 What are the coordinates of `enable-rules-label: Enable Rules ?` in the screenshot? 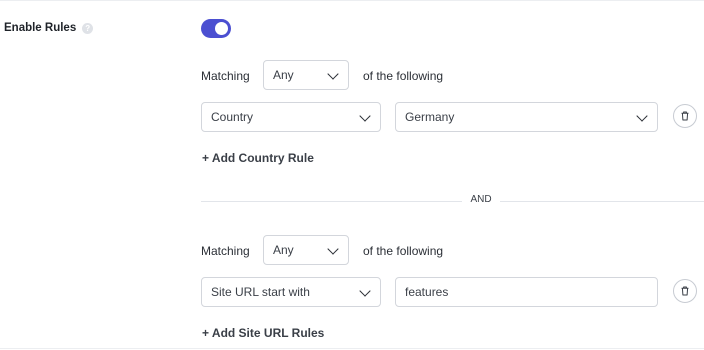 It's located at (49, 28).